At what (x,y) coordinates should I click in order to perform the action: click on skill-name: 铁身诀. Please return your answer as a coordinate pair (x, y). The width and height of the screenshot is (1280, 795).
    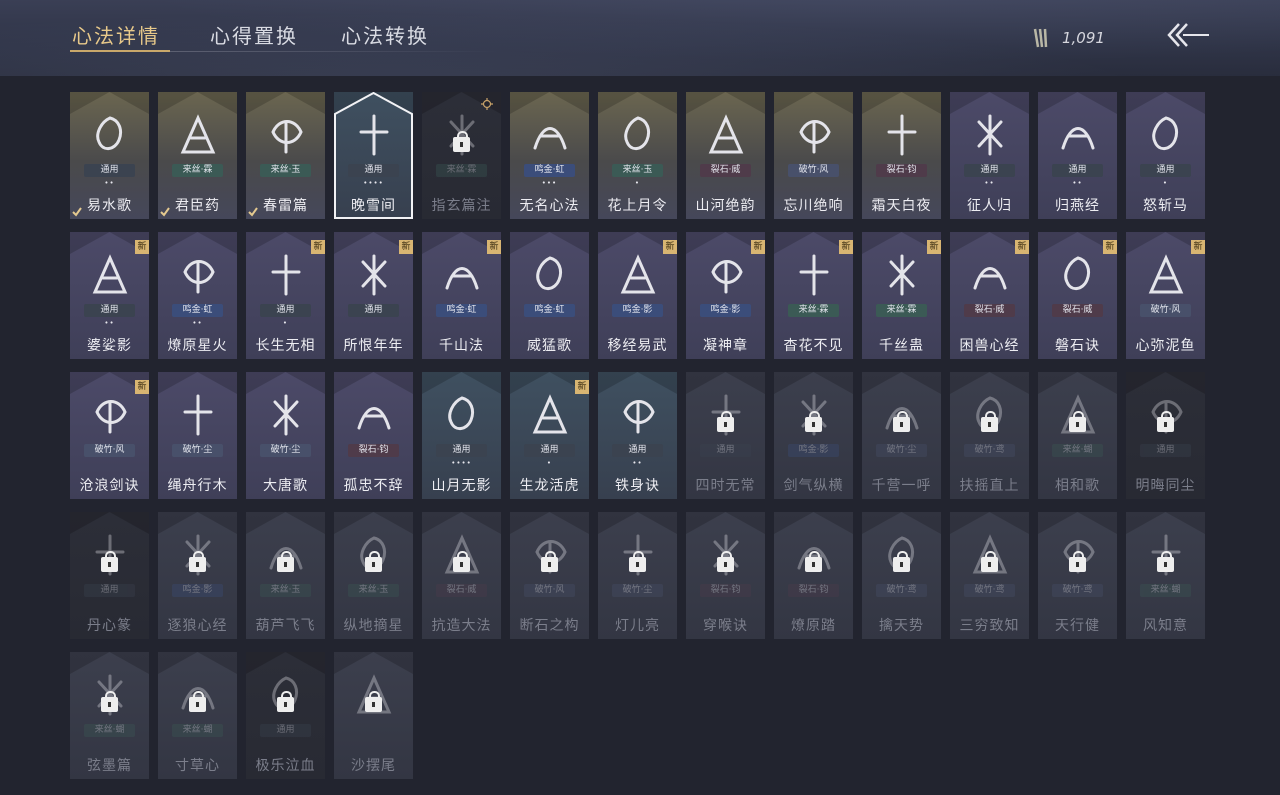
    Looking at the image, I should click on (637, 486).